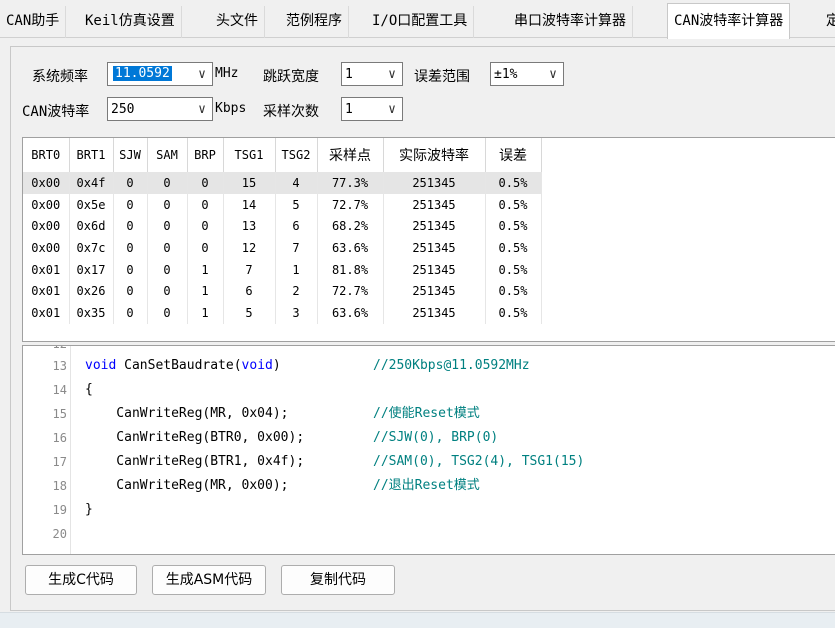 This screenshot has height=628, width=835. I want to click on copy-code-button: 复制代码, so click(338, 580).